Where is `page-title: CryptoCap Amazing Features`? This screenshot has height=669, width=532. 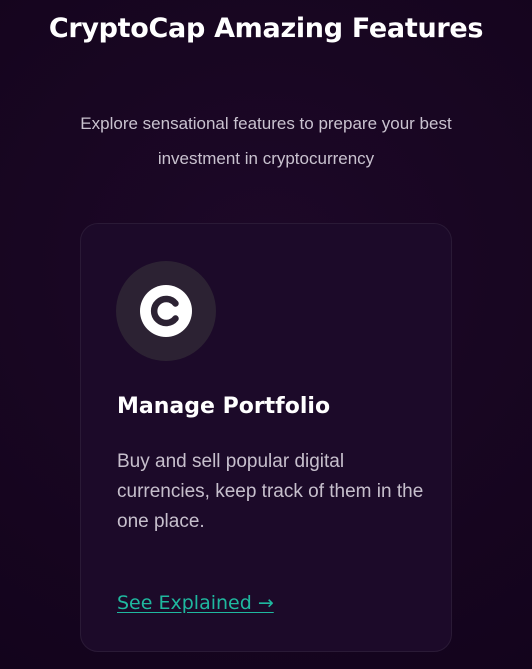 page-title: CryptoCap Amazing Features is located at coordinates (266, 28).